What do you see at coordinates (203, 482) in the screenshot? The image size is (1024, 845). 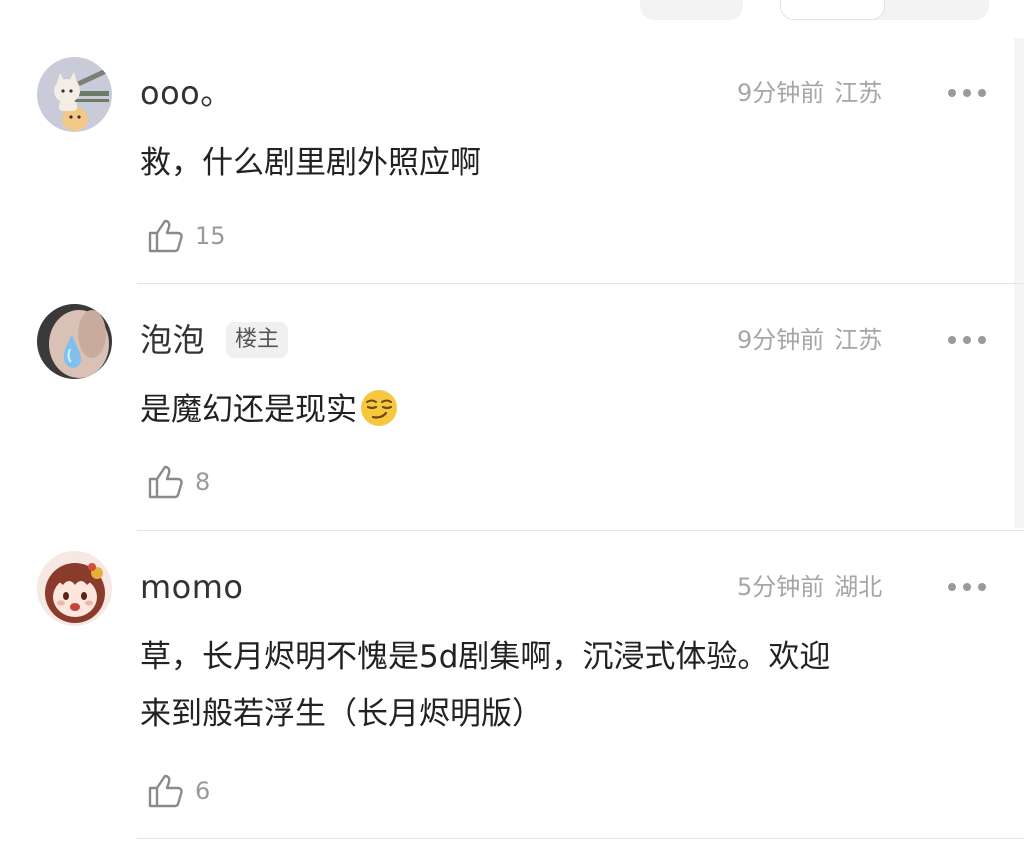 I see `like-count: 8` at bounding box center [203, 482].